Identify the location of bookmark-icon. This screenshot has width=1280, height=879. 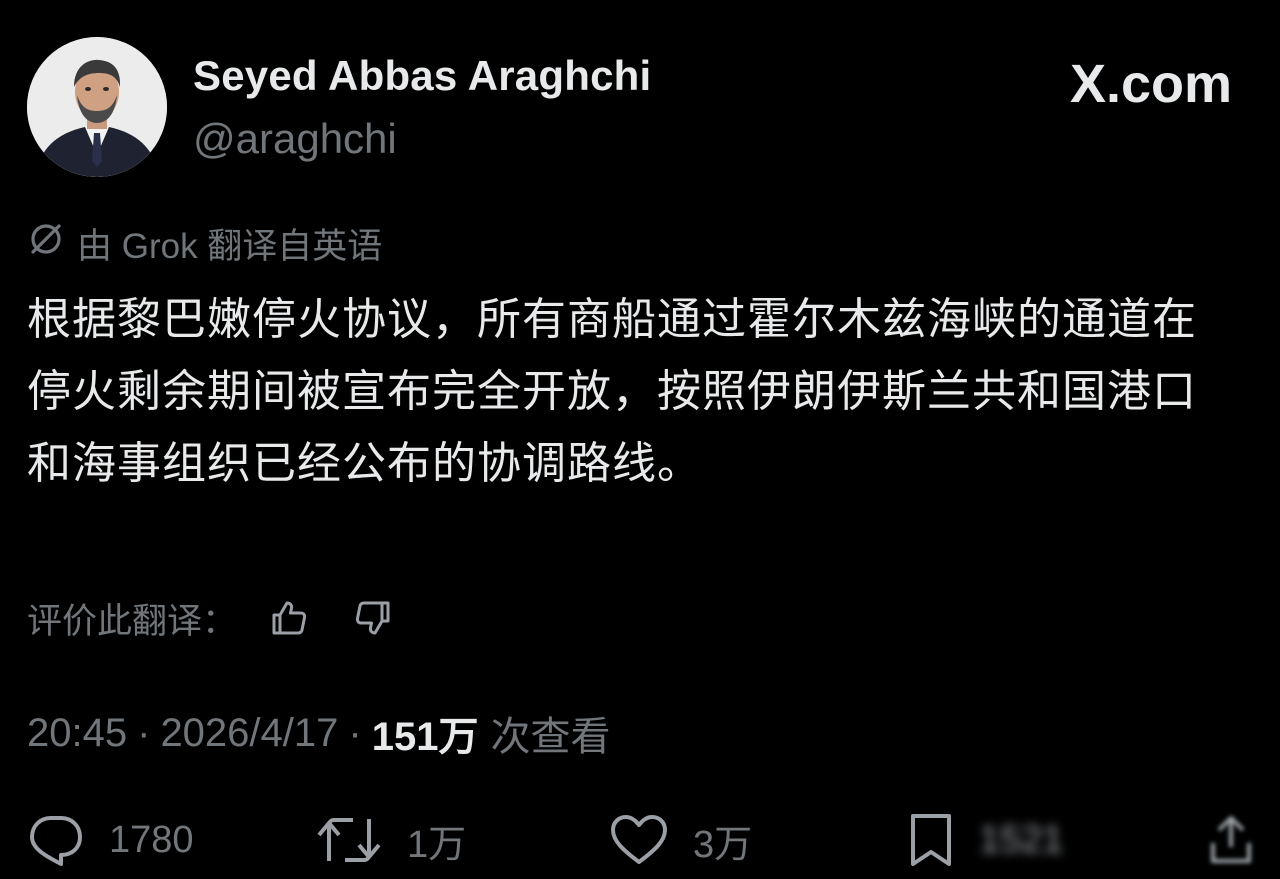
(931, 840).